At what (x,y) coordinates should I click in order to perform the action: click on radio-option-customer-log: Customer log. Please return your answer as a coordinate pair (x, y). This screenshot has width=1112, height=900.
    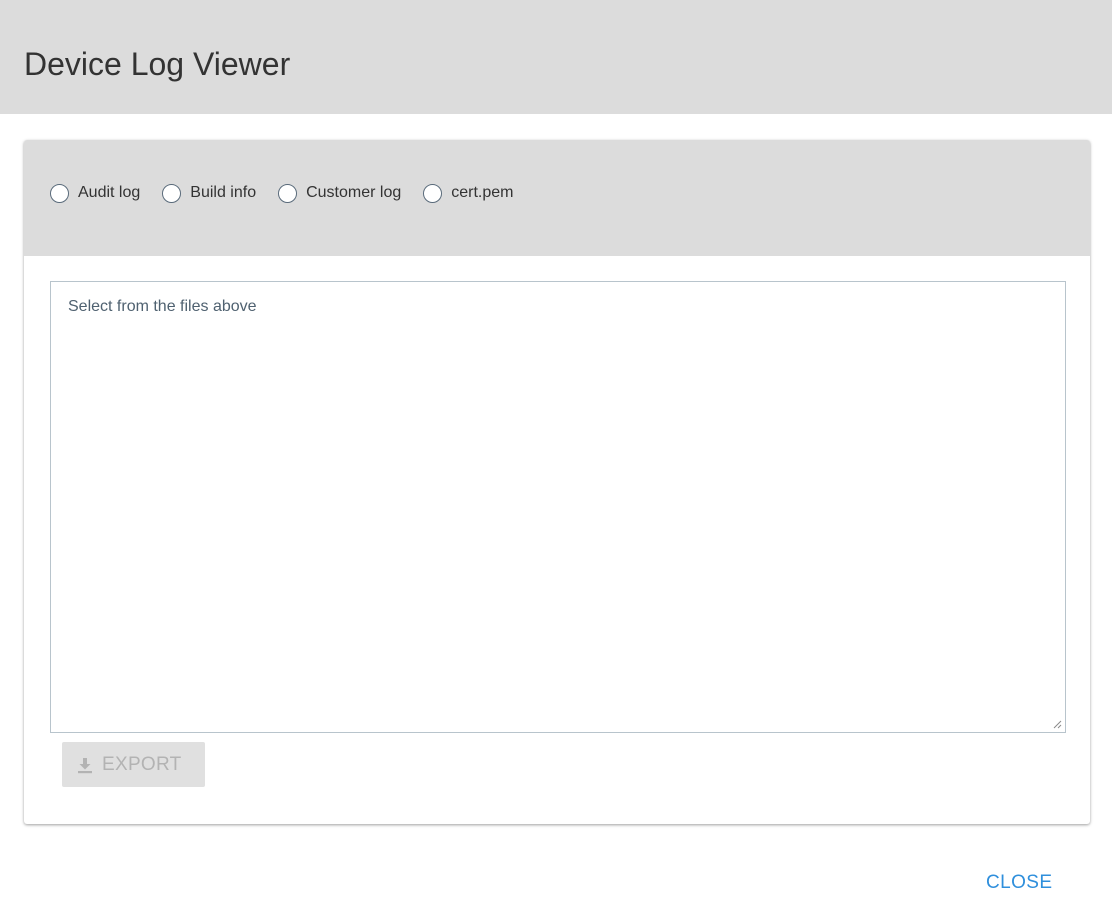
    Looking at the image, I should click on (340, 193).